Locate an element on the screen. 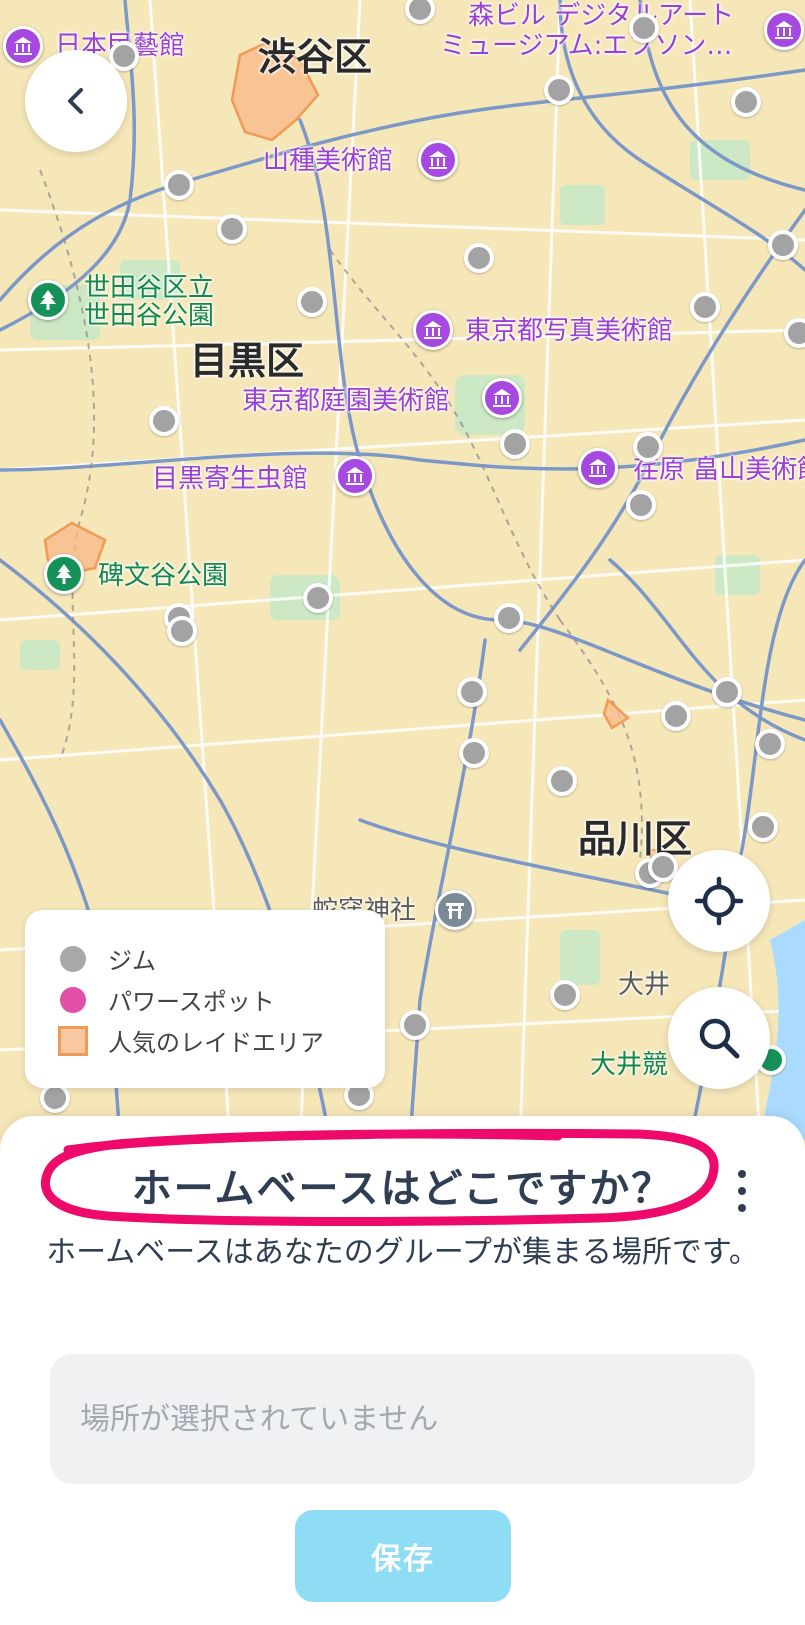  legend-label-power-spot: パワースポット is located at coordinates (191, 1002).